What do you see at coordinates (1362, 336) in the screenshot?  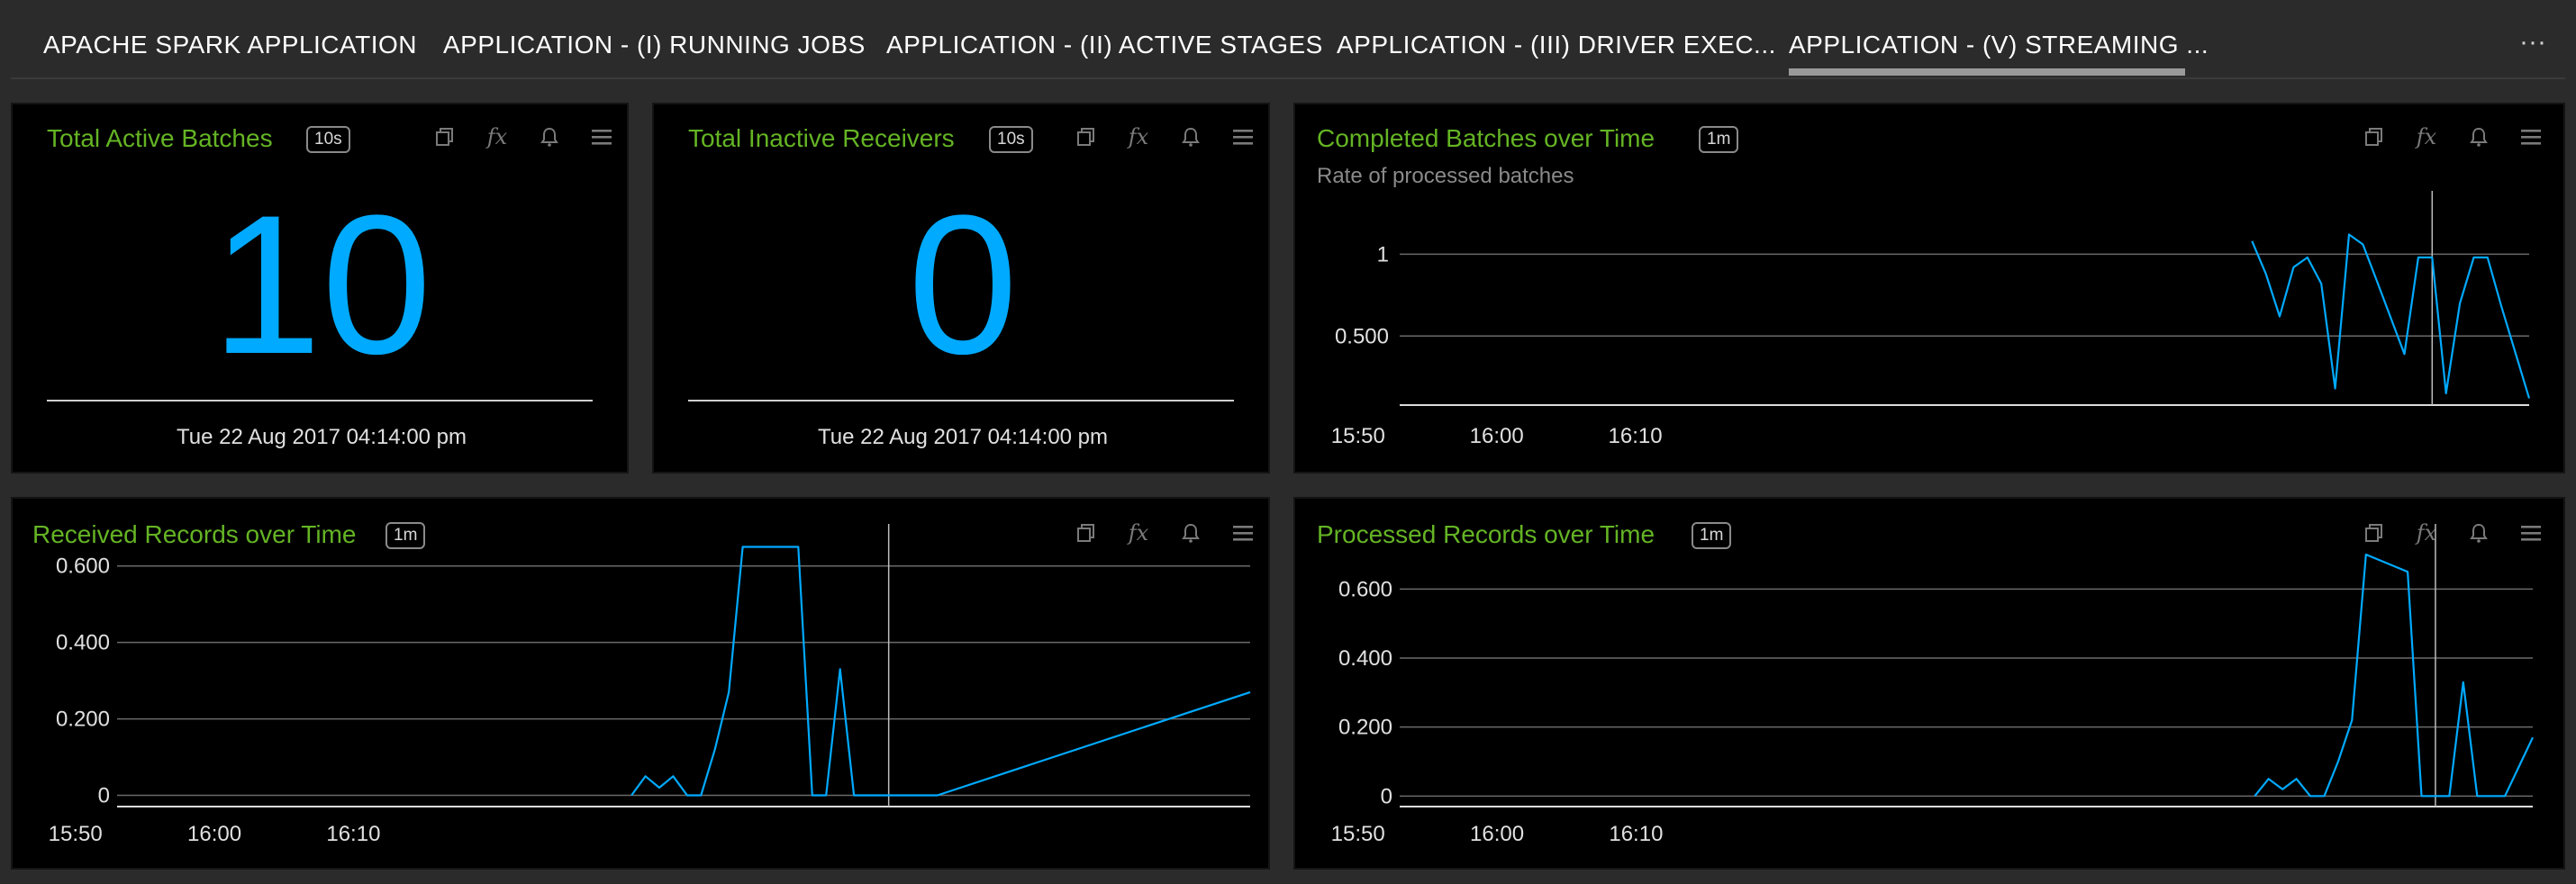 I see `y-tick-label: 0.500` at bounding box center [1362, 336].